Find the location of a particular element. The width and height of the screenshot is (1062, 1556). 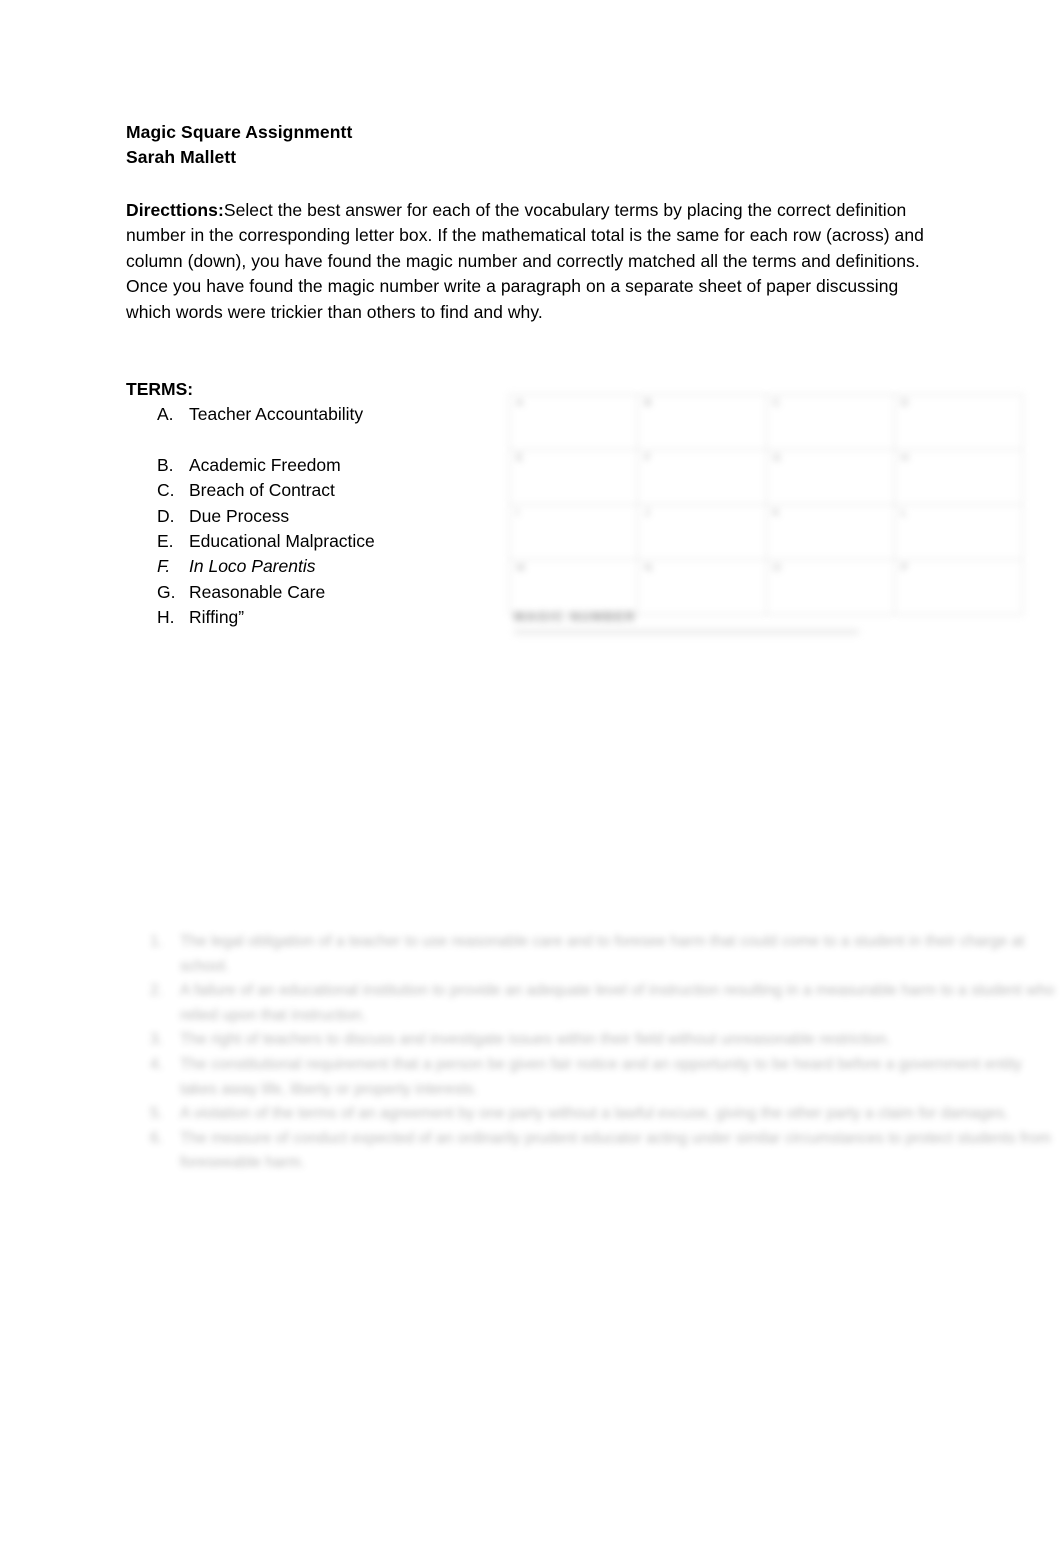

term-label: Breach of Contract is located at coordinates (262, 490).